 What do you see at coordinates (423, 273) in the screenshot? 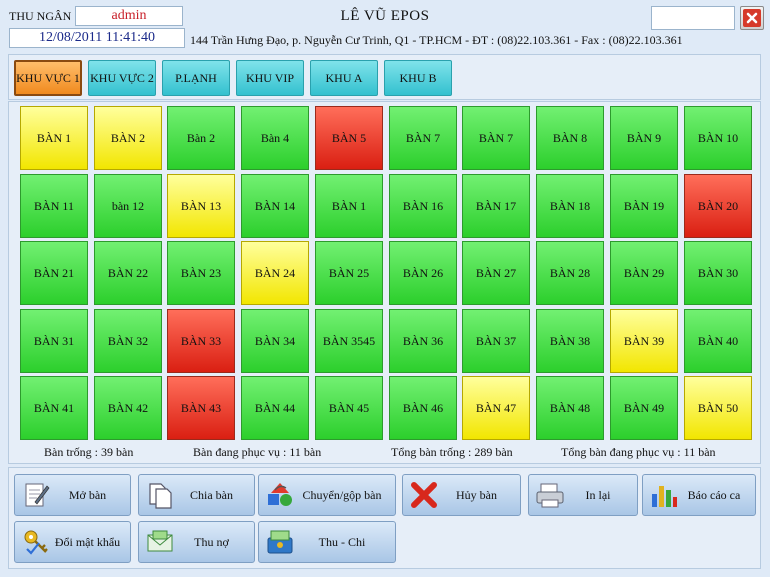
I see `table-button: BÀN 26` at bounding box center [423, 273].